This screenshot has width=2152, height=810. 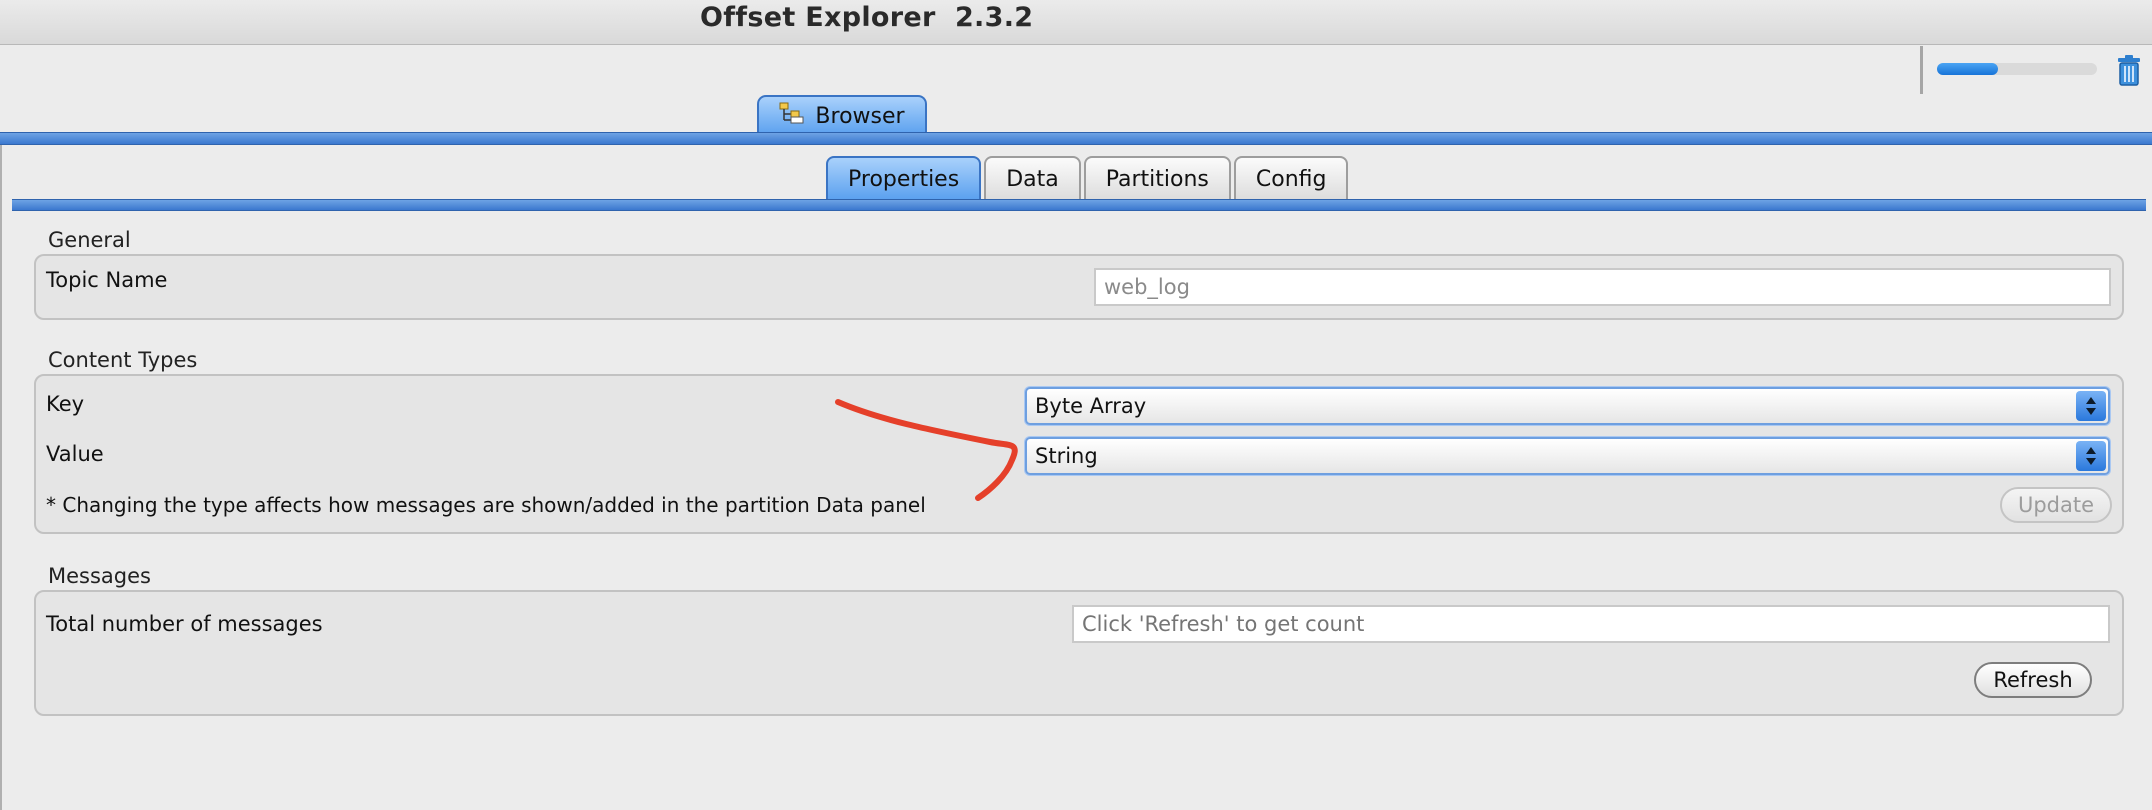 I want to click on key-label: Key, so click(x=65, y=404).